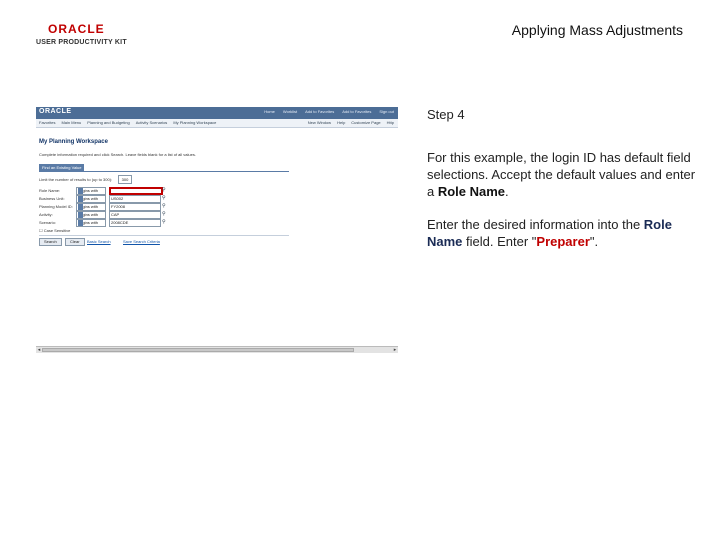 The height and width of the screenshot is (540, 720). Describe the element at coordinates (50, 242) in the screenshot. I see `search-button: Search` at that location.